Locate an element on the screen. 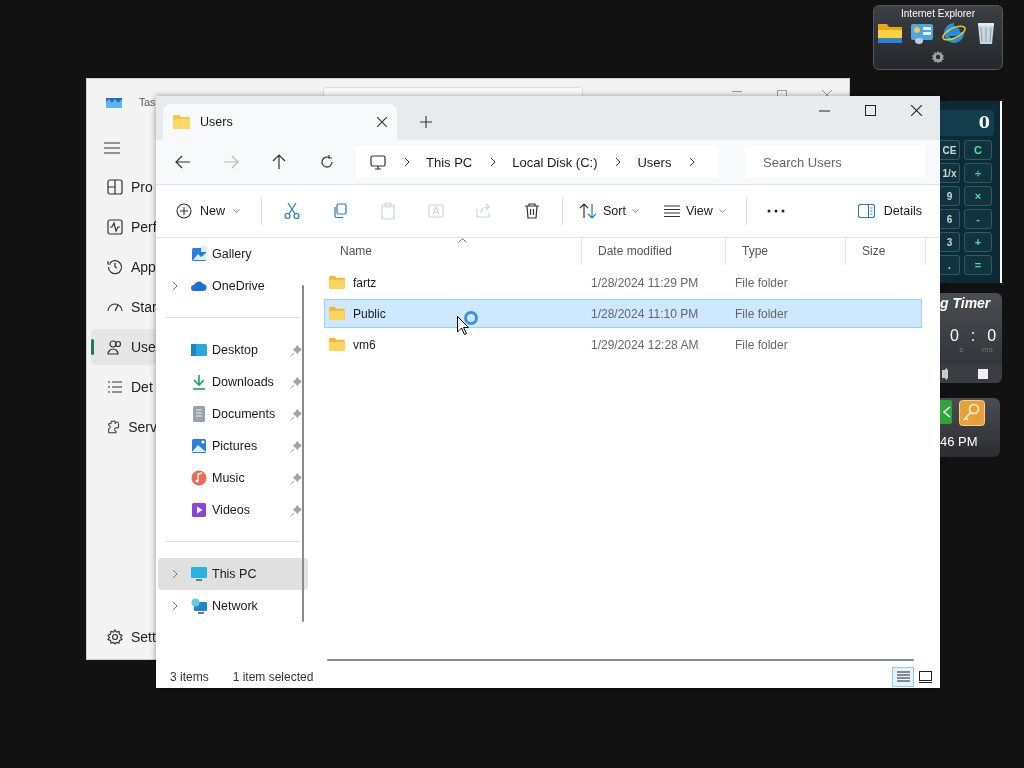 The image size is (1024, 768). nav-item: Star is located at coordinates (124, 307).